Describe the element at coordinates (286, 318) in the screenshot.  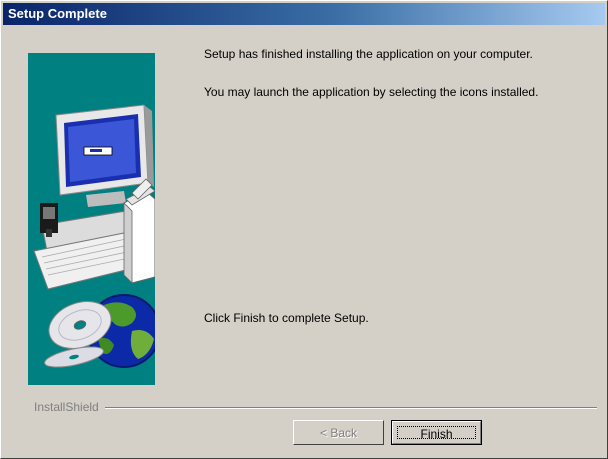
I see `finish-instruction-text: Click Finish to complete Setup.` at that location.